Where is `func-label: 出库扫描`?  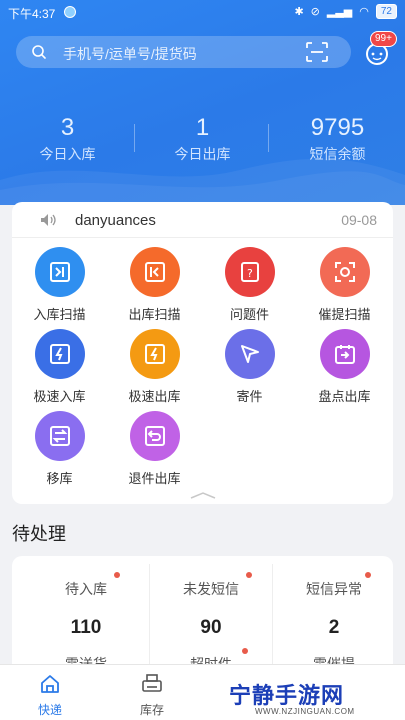 func-label: 出库扫描 is located at coordinates (154, 314).